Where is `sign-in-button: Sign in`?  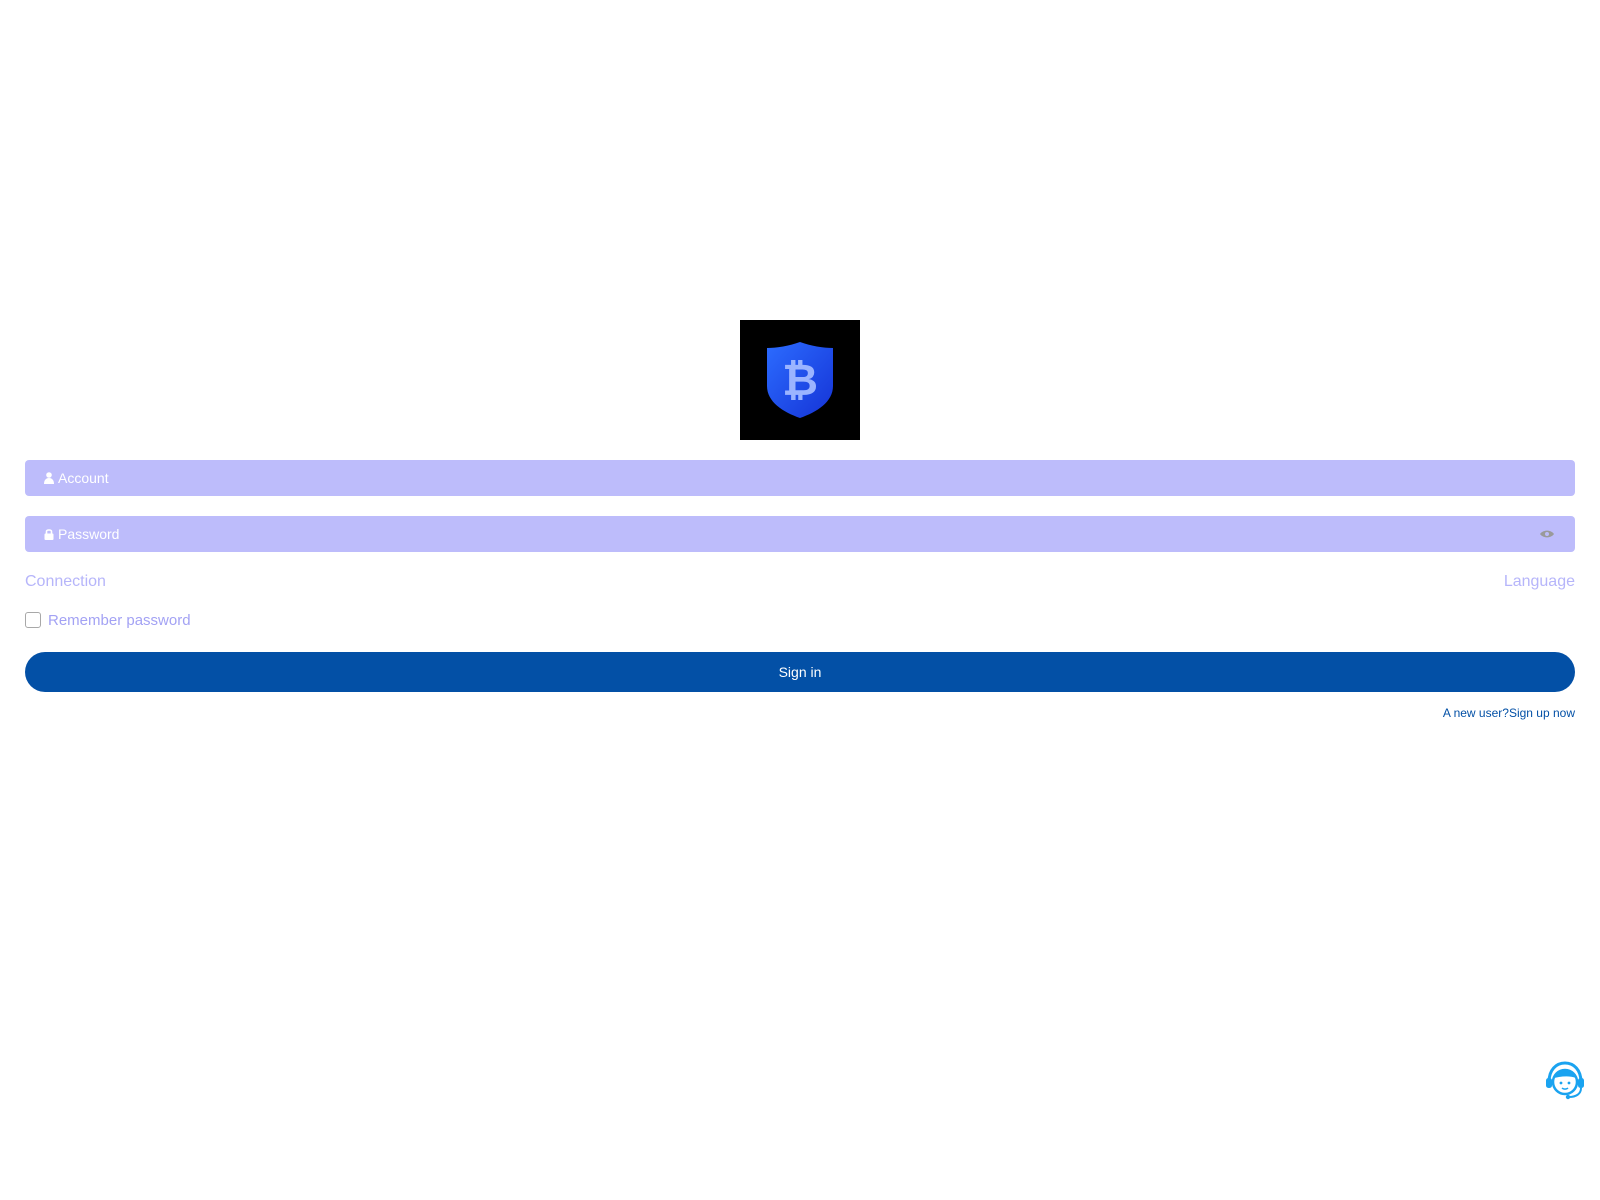 sign-in-button: Sign in is located at coordinates (800, 672).